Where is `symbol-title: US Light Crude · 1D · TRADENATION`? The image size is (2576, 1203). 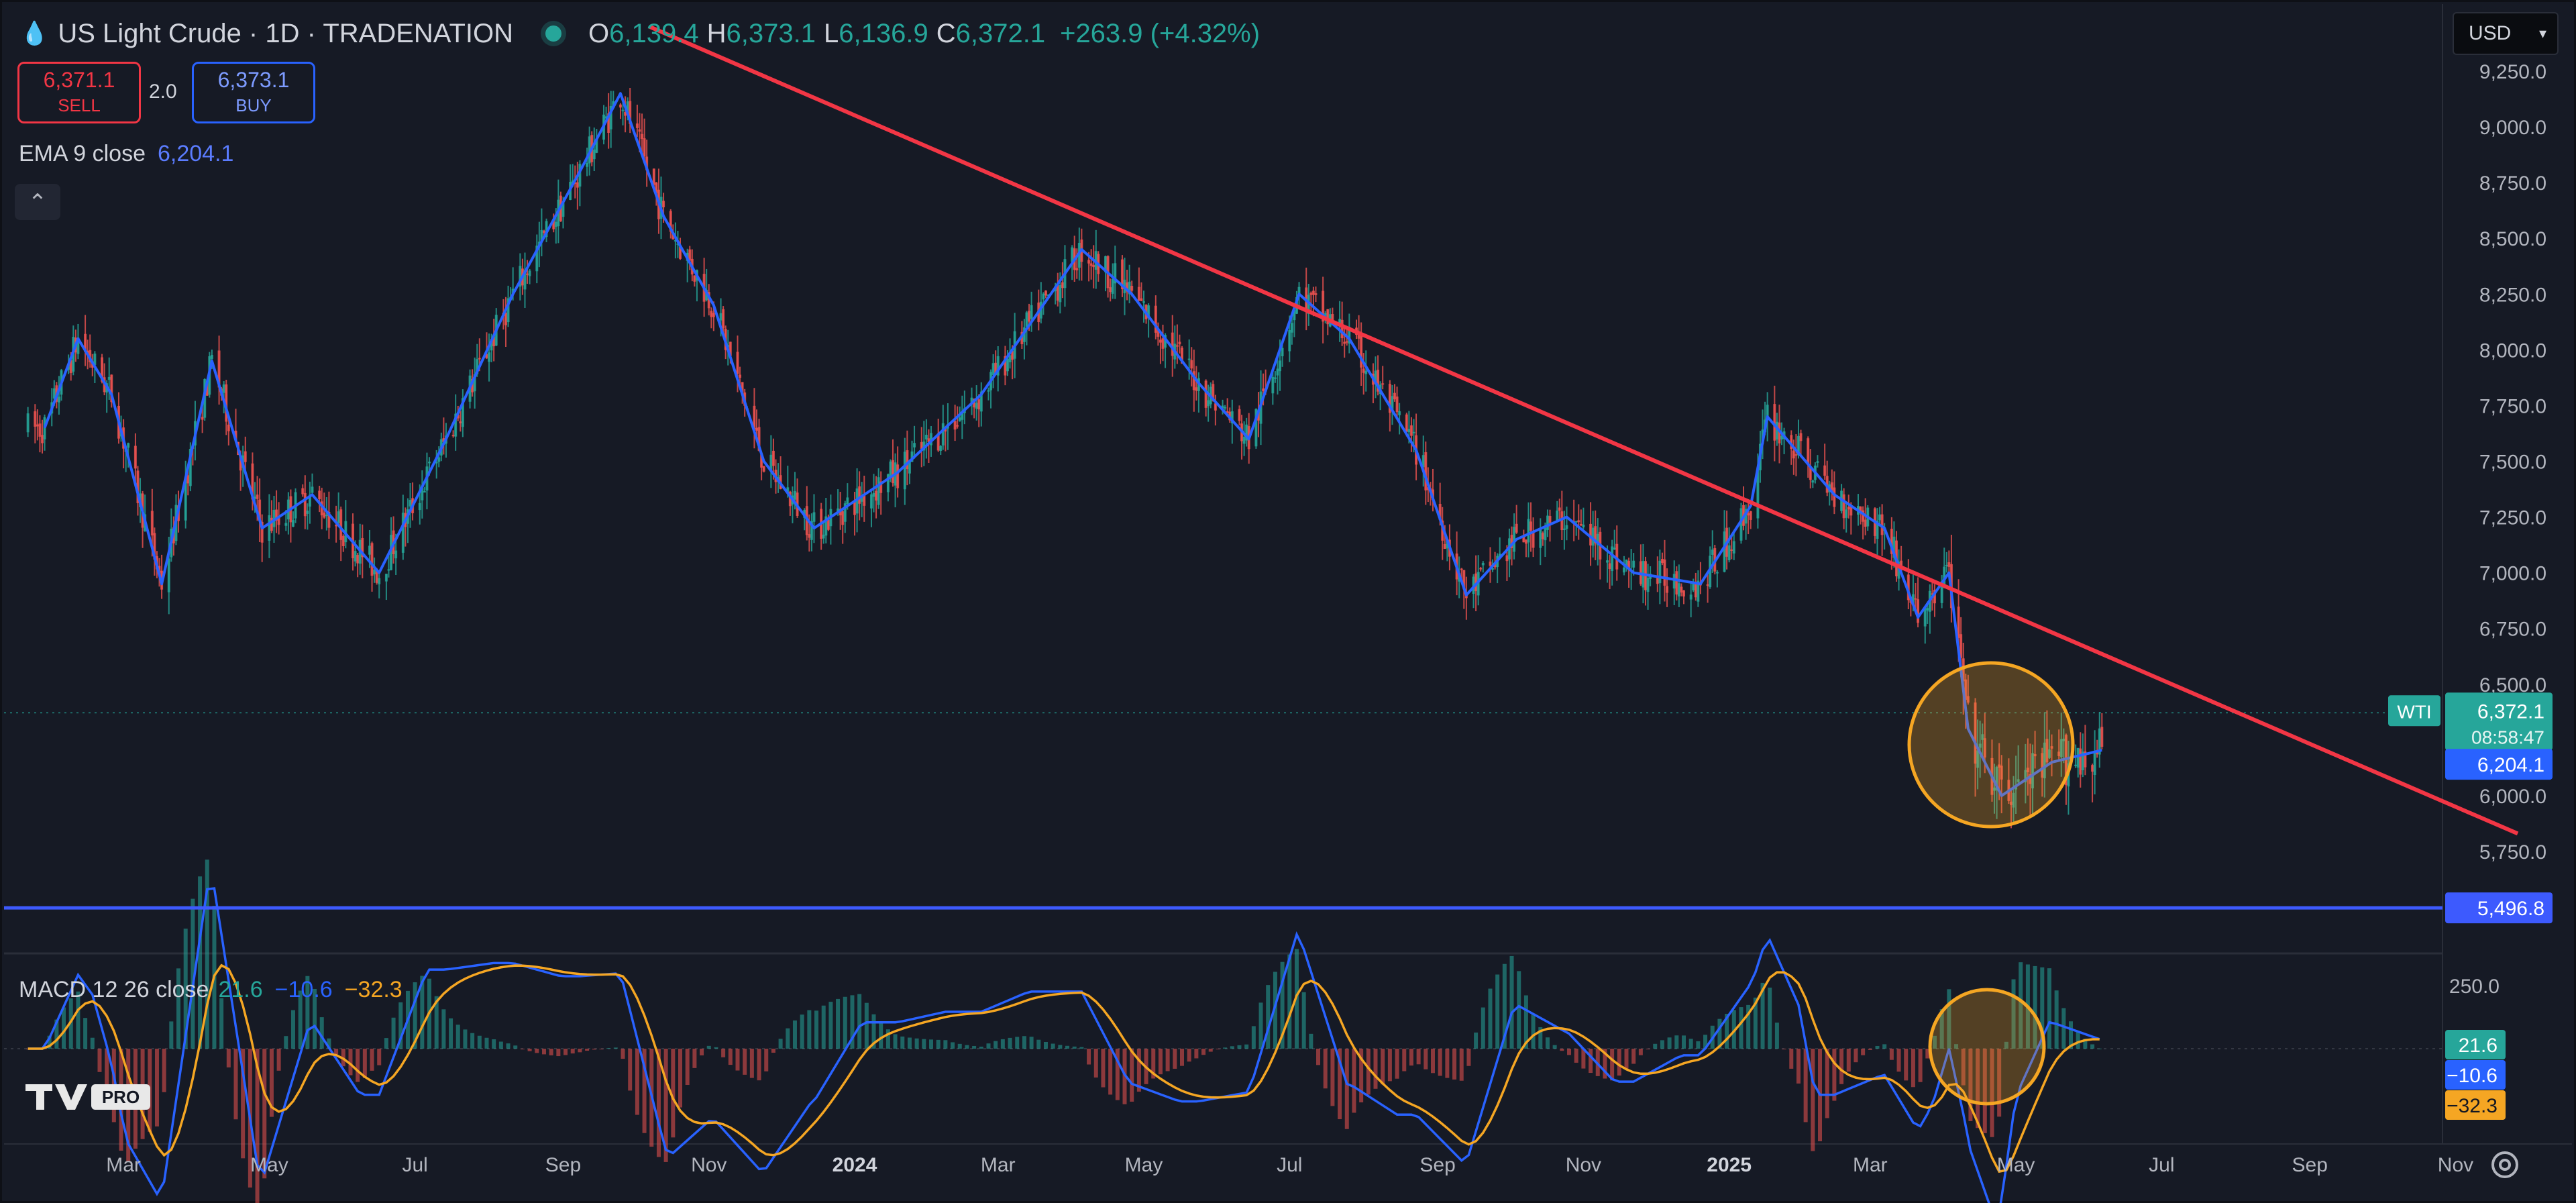
symbol-title: US Light Crude · 1D · TRADENATION is located at coordinates (285, 34).